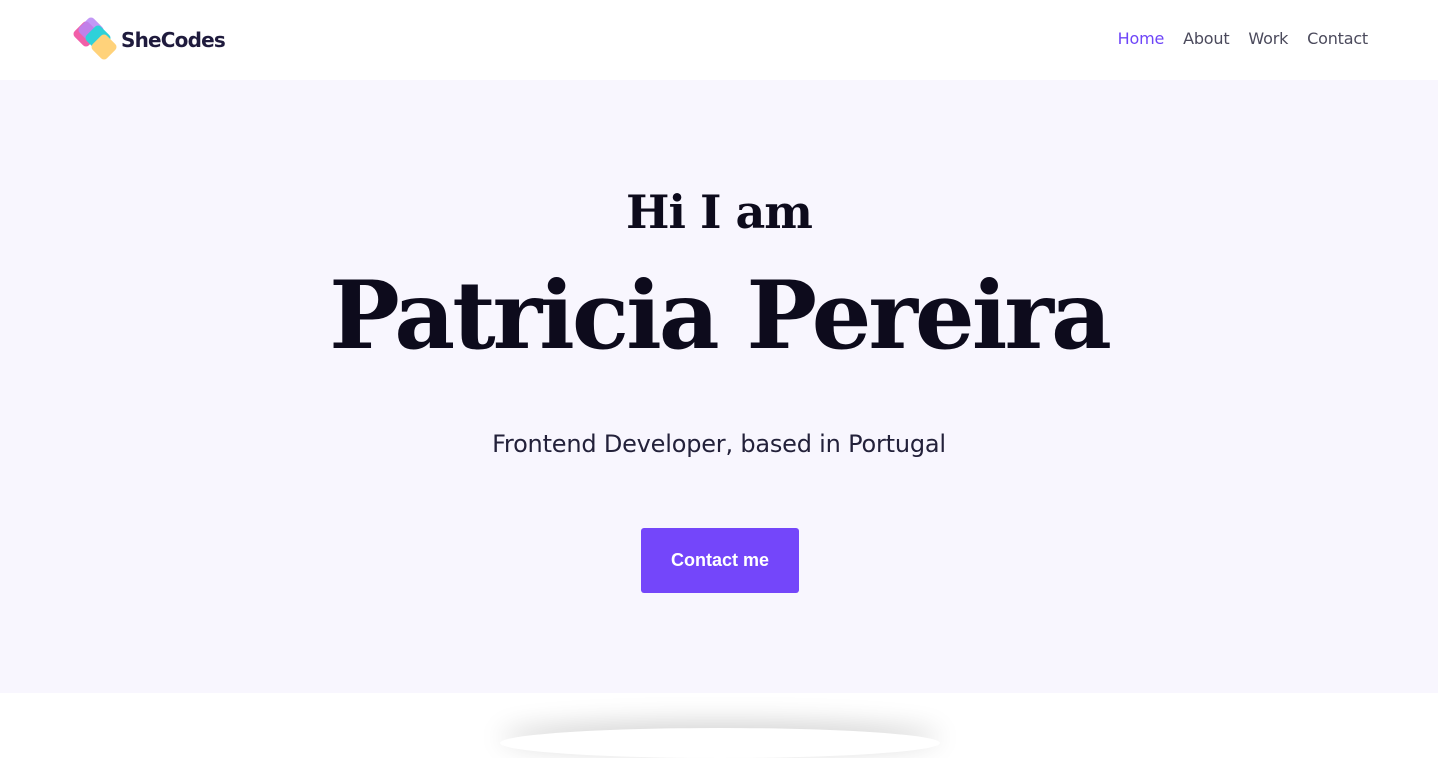 The height and width of the screenshot is (758, 1438). Describe the element at coordinates (1268, 38) in the screenshot. I see `nav-work-link: Work` at that location.